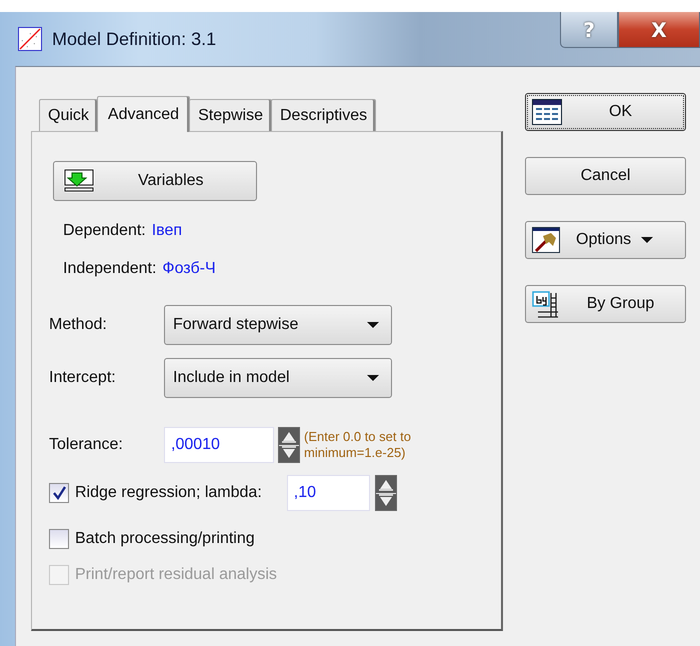 Image resolution: width=700 pixels, height=646 pixels. What do you see at coordinates (647, 240) in the screenshot?
I see `caret-icon` at bounding box center [647, 240].